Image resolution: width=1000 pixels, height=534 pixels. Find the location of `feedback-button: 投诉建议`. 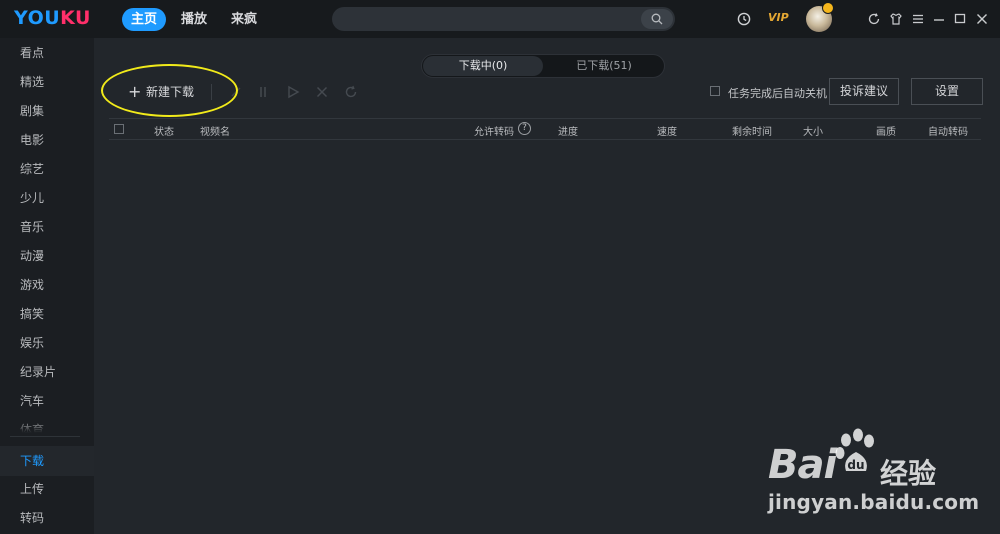

feedback-button: 投诉建议 is located at coordinates (864, 91).